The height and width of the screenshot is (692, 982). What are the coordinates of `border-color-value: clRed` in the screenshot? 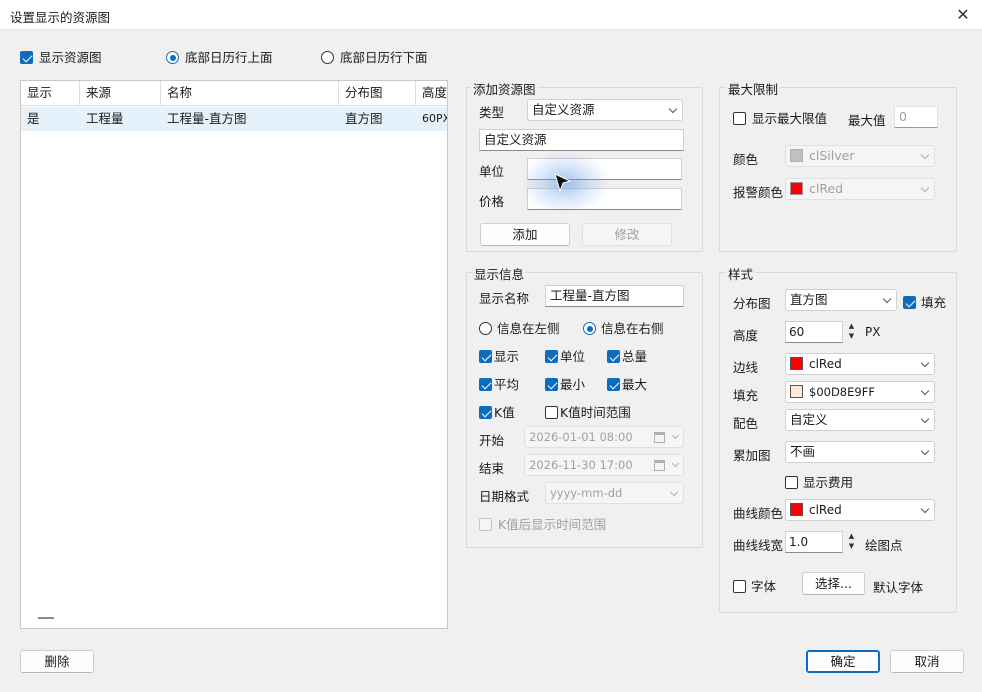 It's located at (825, 364).